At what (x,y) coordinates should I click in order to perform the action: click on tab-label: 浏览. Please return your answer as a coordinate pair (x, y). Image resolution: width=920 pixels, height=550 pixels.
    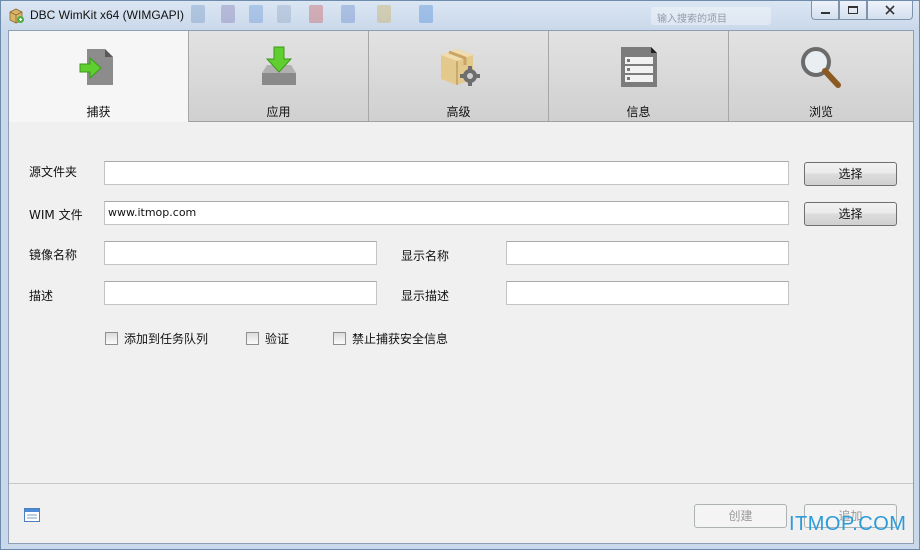
    Looking at the image, I should click on (820, 112).